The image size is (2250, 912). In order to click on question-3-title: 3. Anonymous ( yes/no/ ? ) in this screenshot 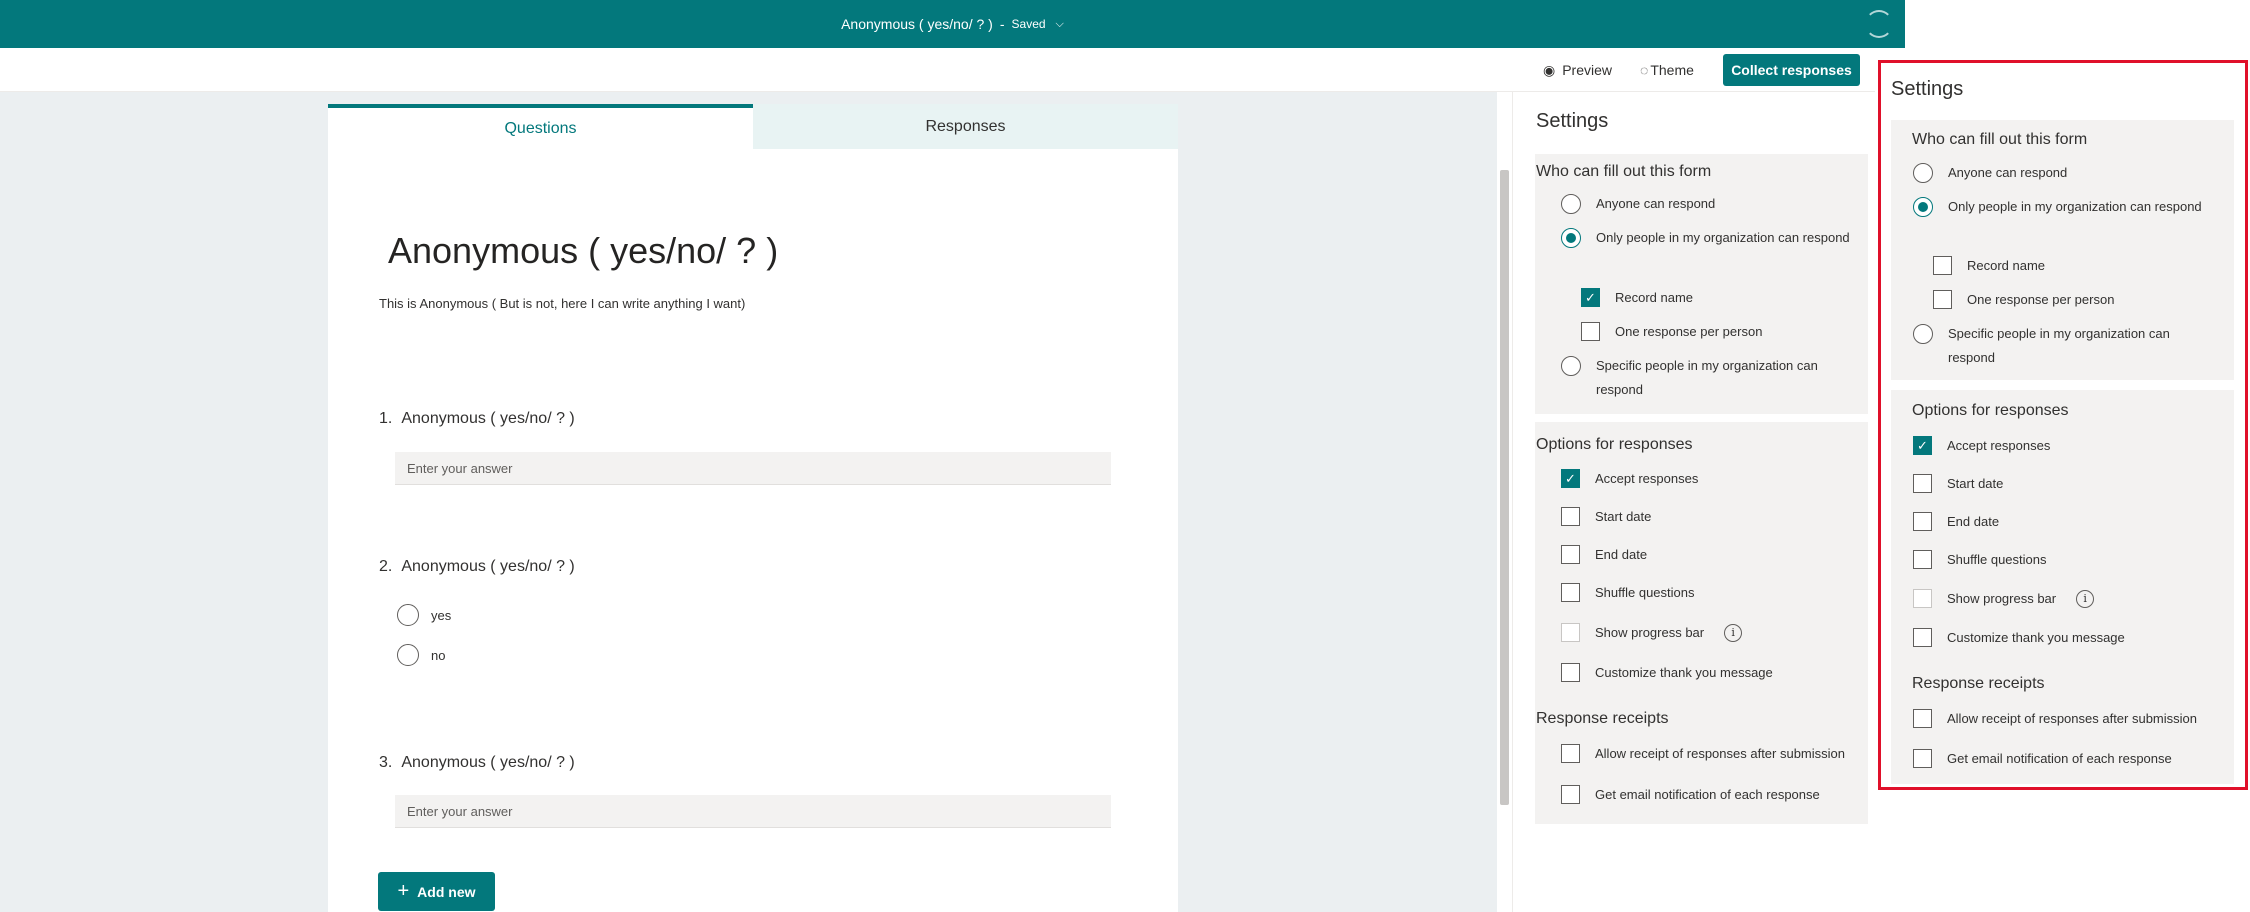, I will do `click(477, 763)`.